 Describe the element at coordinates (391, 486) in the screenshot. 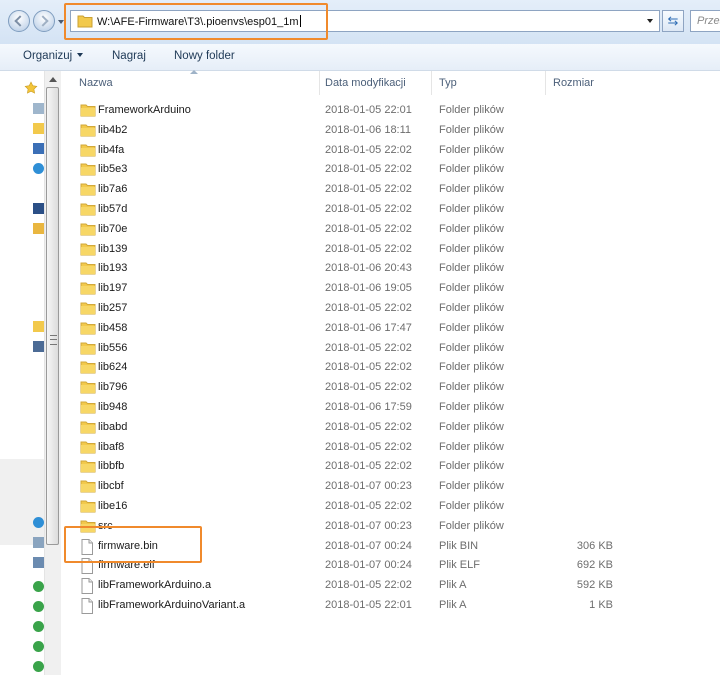

I see `table-row: libcbf 2018-01-07 00:23 Folder plików` at that location.